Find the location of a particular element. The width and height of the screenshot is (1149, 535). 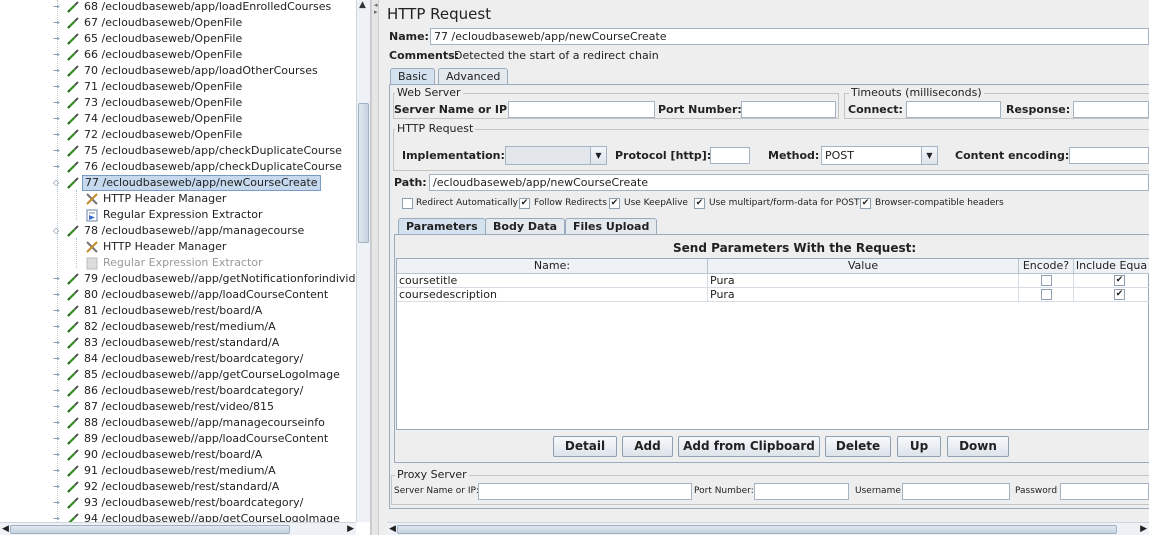

proxy-password-field is located at coordinates (1104, 491).